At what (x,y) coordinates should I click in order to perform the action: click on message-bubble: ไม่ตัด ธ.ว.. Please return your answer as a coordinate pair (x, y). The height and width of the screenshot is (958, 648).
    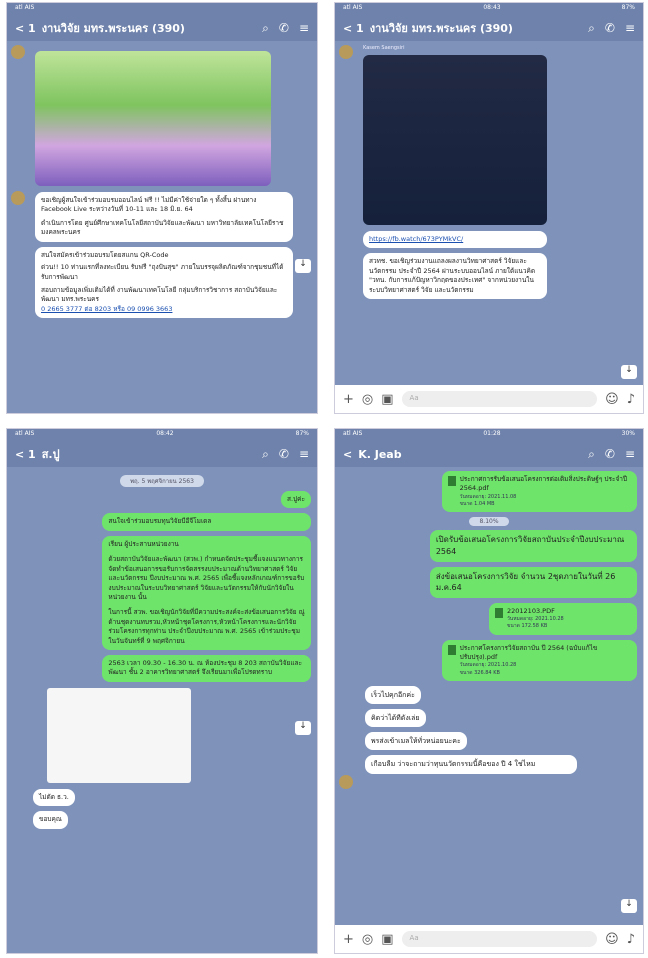
    Looking at the image, I should click on (54, 797).